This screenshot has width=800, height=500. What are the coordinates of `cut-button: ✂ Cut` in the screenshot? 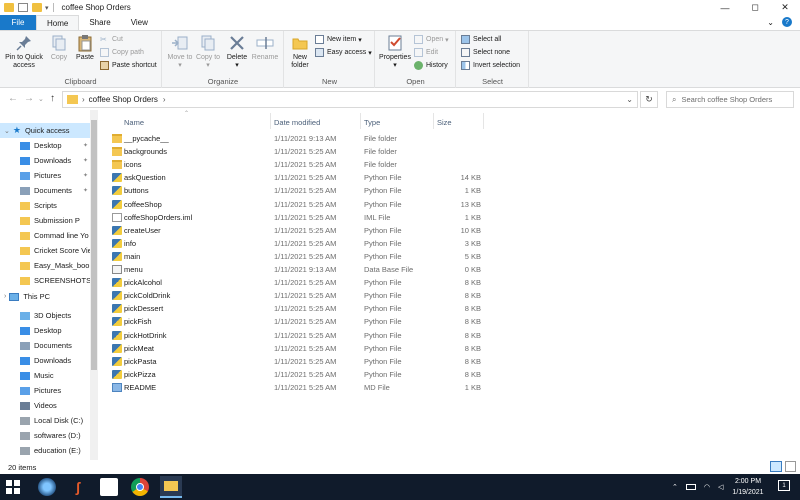 It's located at (111, 39).